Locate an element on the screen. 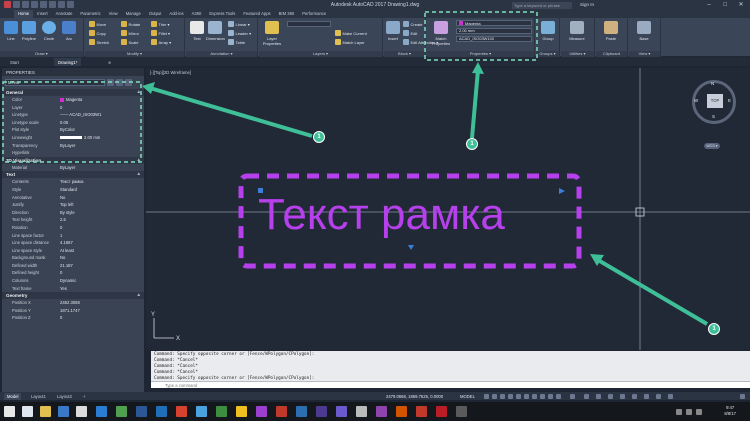  property-value: 0 is located at coordinates (102, 318).